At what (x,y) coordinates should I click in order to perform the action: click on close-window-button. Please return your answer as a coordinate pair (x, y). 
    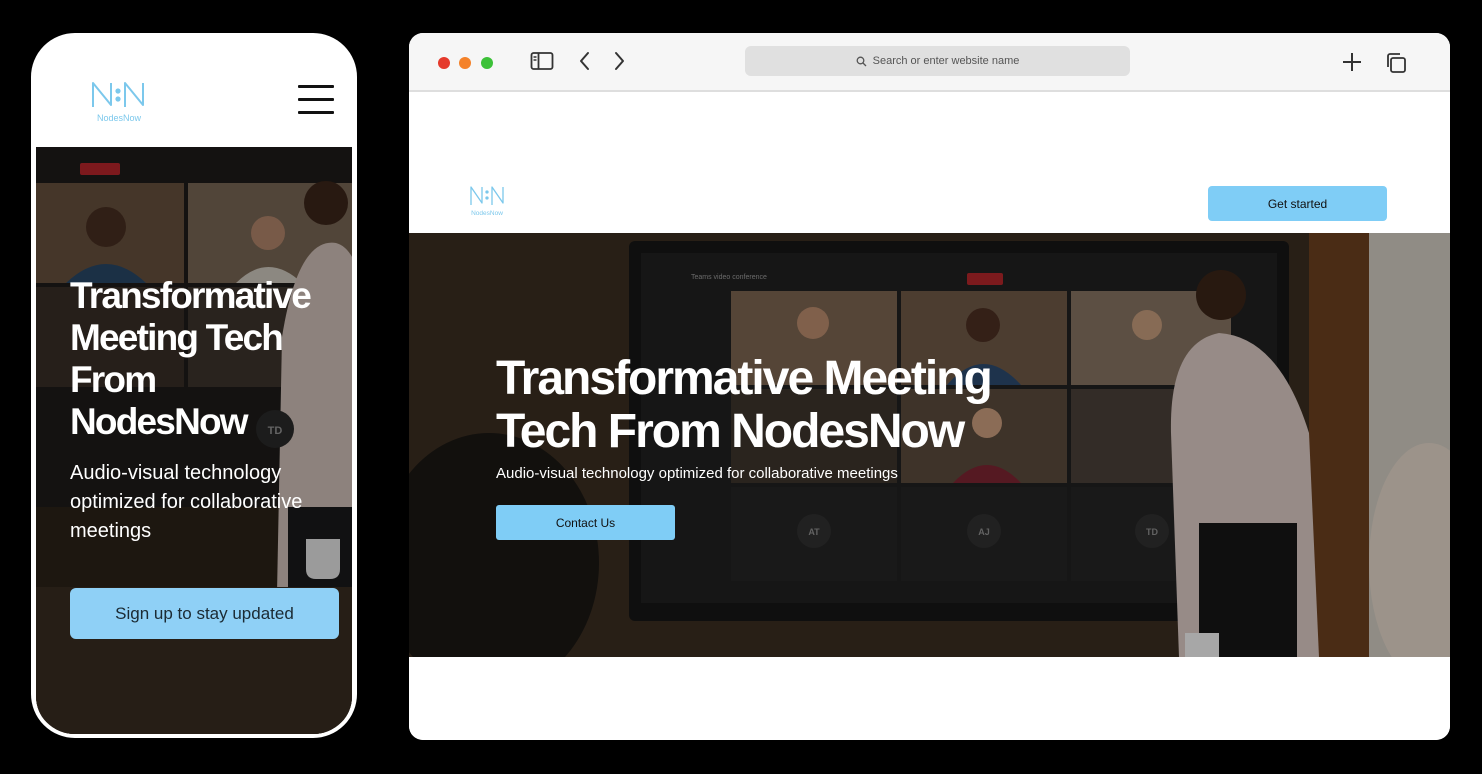
    Looking at the image, I should click on (444, 63).